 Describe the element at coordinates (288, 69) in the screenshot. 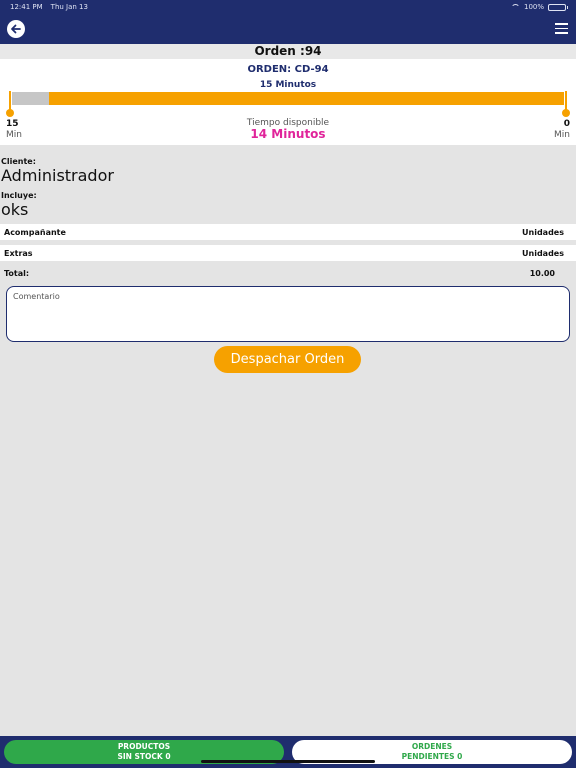

I see `order-code: ORDEN: CD-94` at that location.